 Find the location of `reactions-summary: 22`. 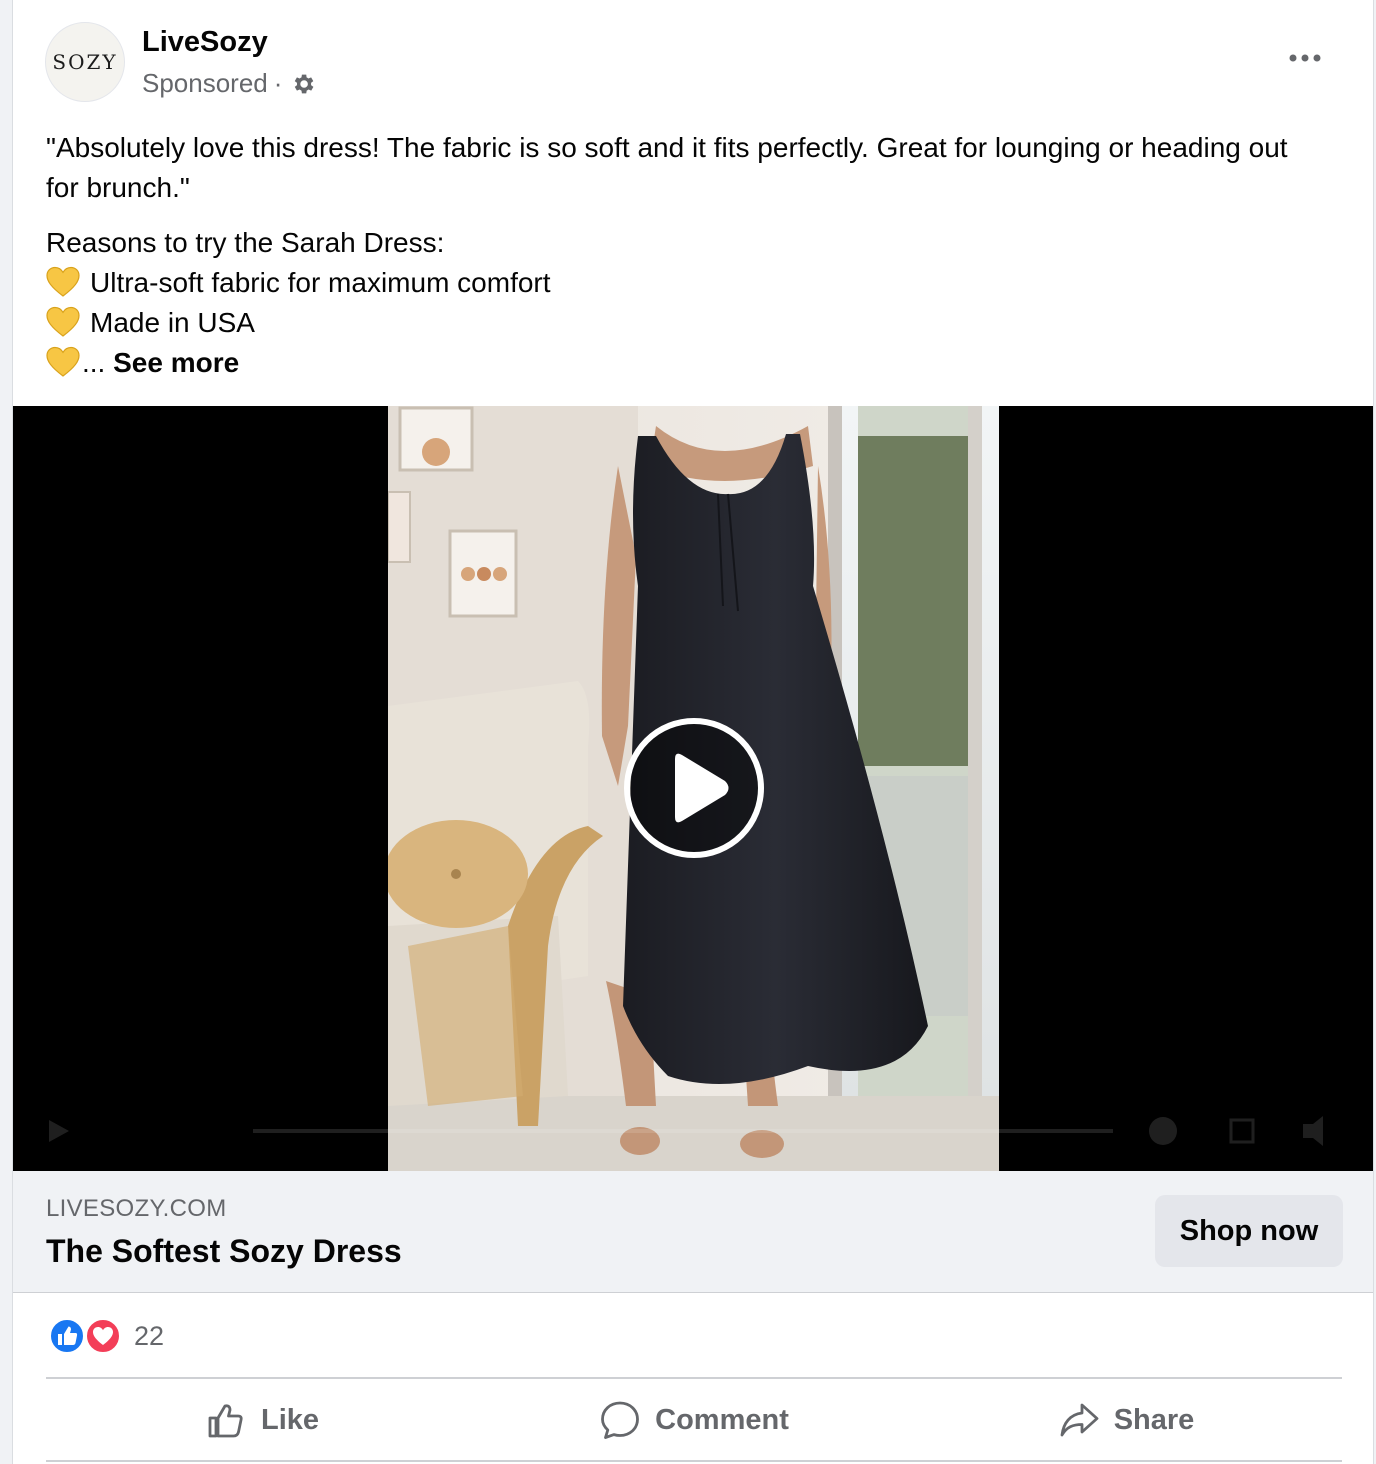

reactions-summary: 22 is located at coordinates (106, 1336).